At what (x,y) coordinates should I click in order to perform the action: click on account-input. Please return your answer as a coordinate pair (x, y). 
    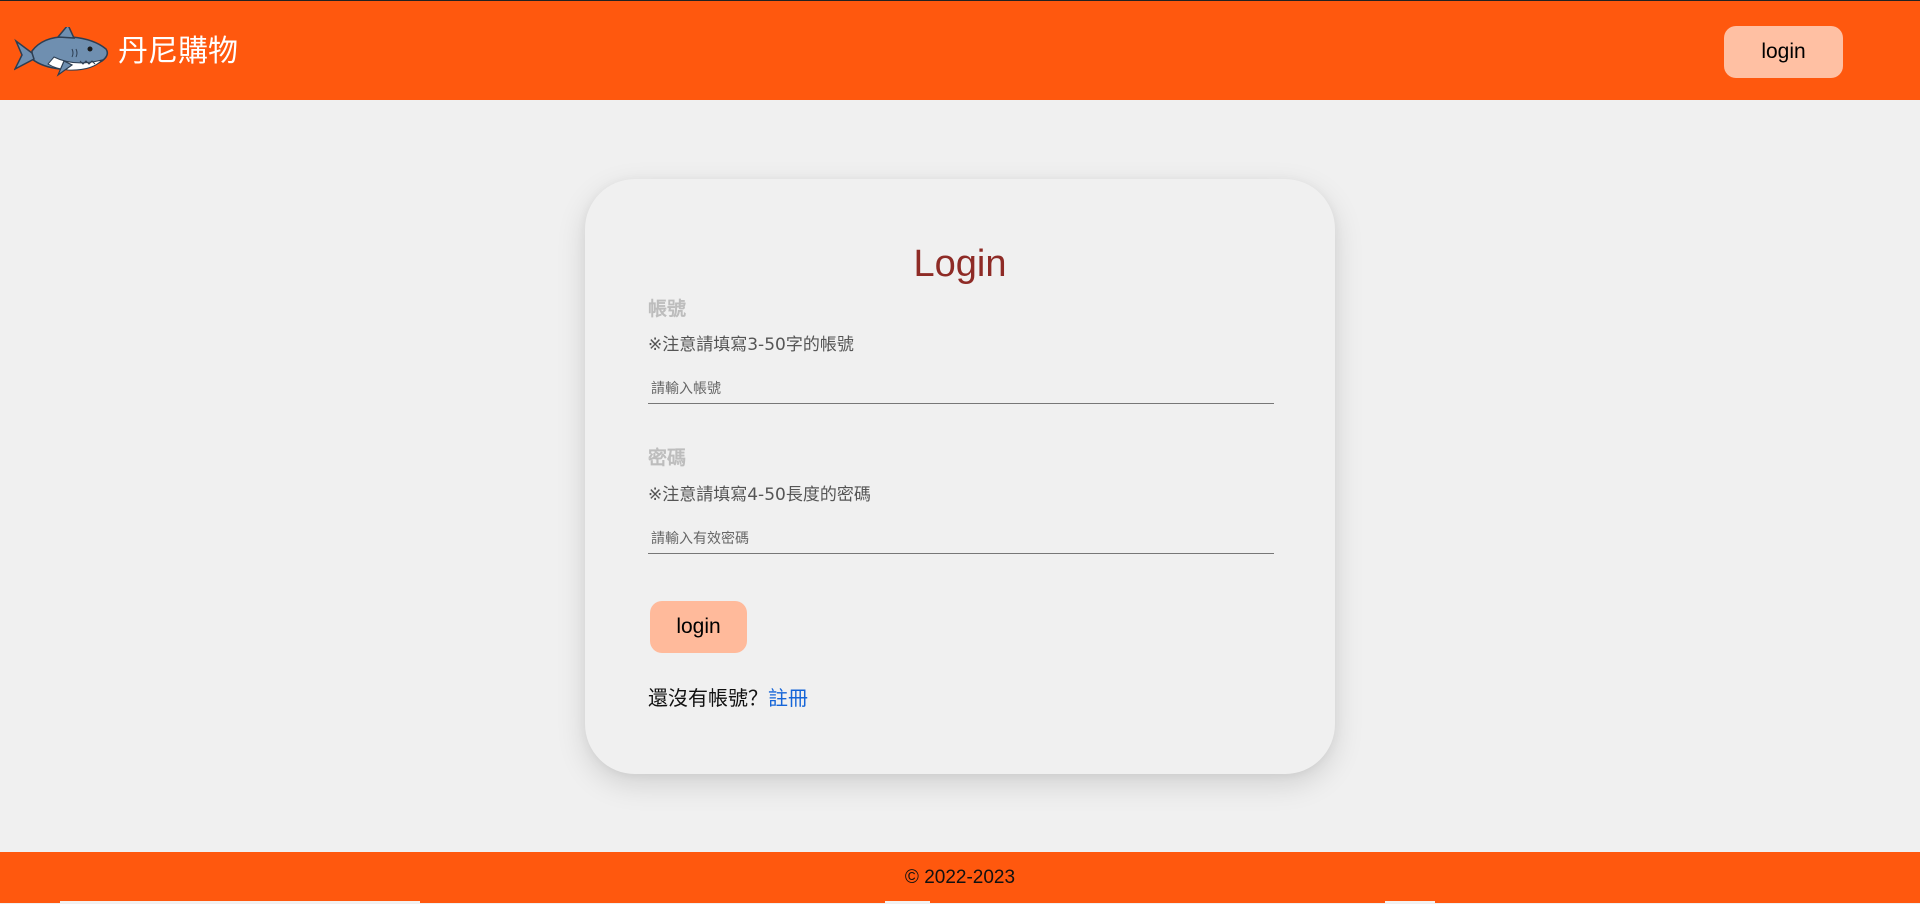
    Looking at the image, I should click on (961, 389).